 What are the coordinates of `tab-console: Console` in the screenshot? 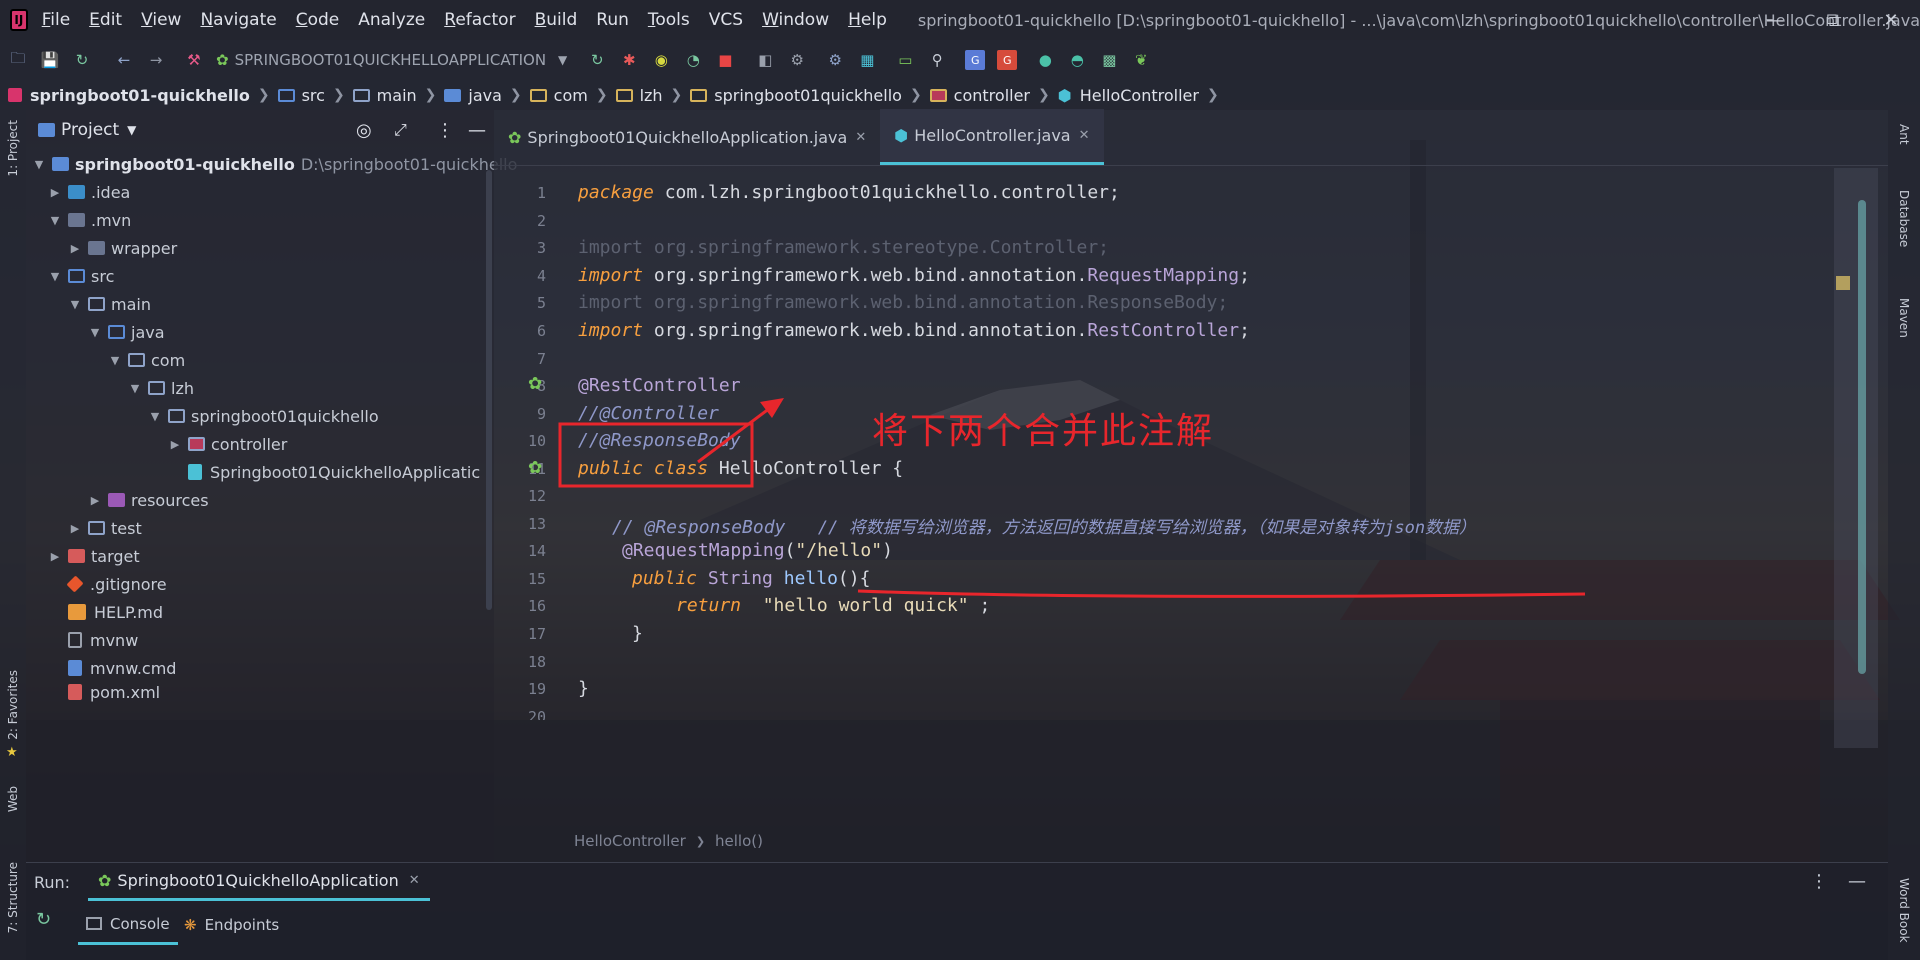 It's located at (128, 925).